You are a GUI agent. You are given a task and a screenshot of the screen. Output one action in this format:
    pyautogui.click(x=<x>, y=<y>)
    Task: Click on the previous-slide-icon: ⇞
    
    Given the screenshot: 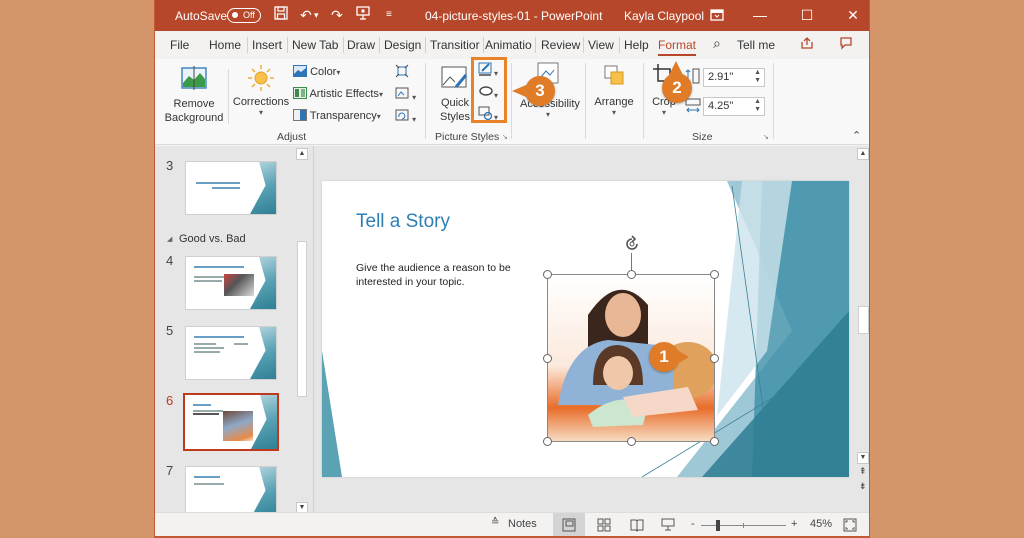 What is the action you would take?
    pyautogui.click(x=863, y=471)
    